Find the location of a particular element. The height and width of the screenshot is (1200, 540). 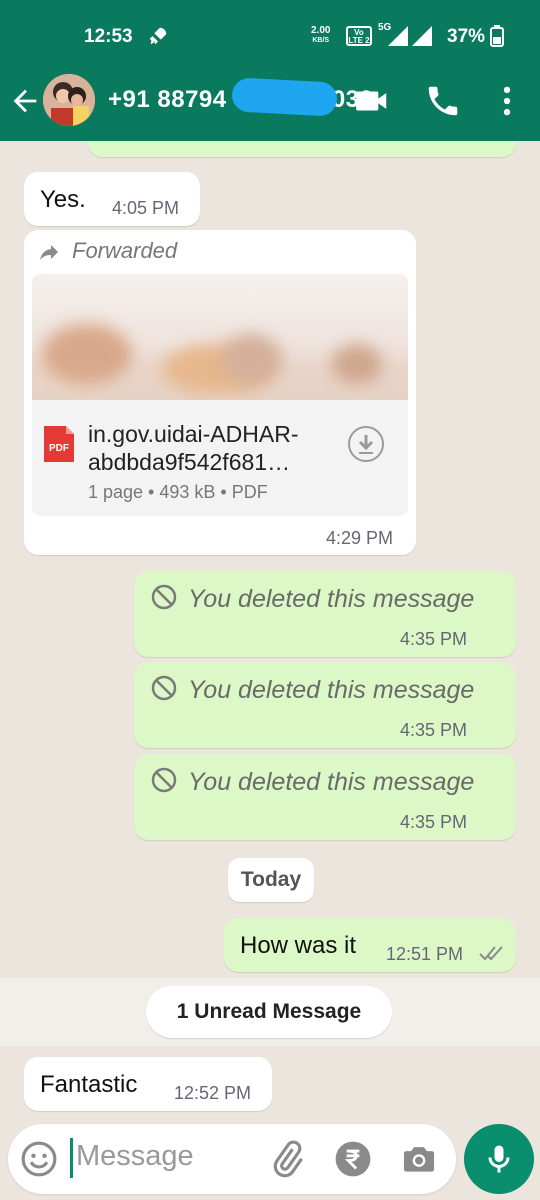

contact-name-visible: +91 8879 is located at coordinates (160, 99).